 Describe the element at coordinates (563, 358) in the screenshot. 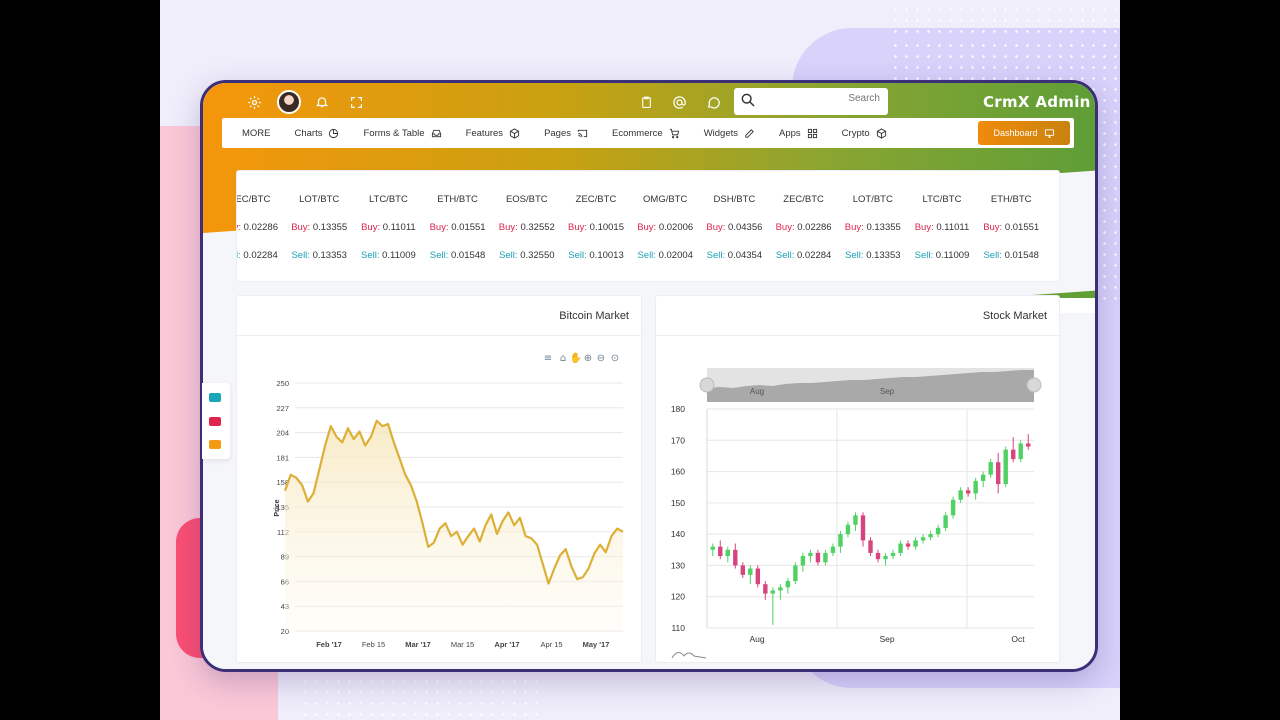

I see `home-icon: ⌂` at that location.